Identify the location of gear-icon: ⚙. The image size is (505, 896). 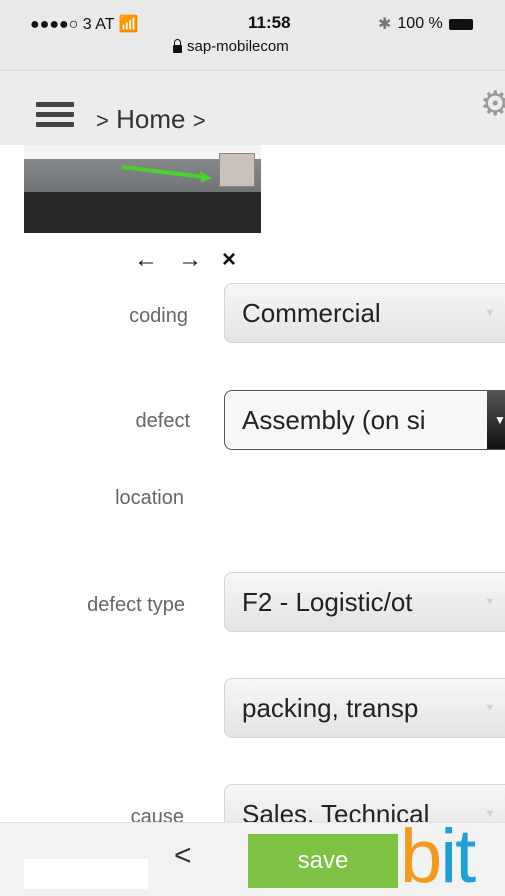
(492, 104).